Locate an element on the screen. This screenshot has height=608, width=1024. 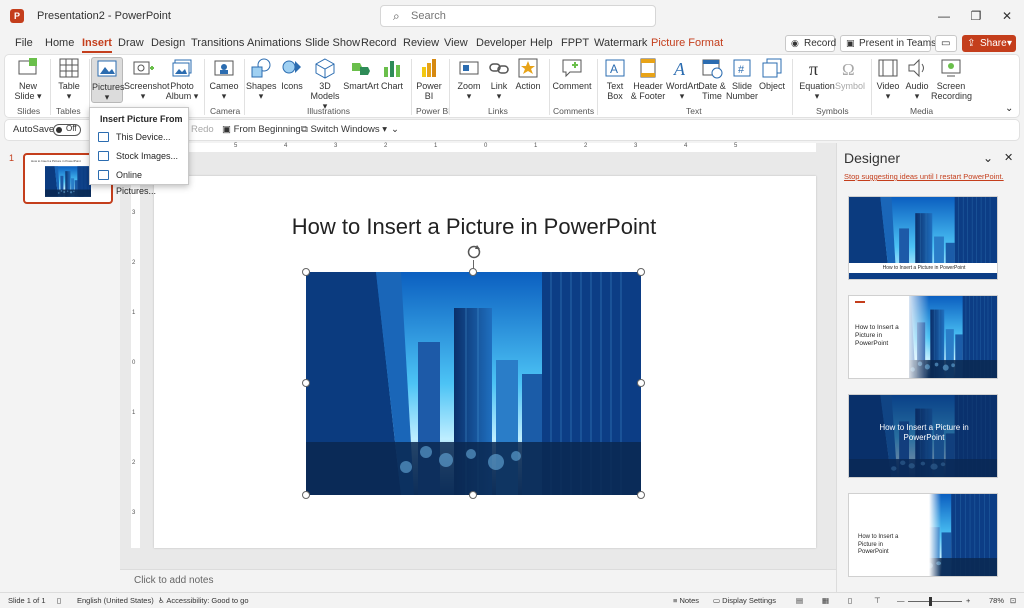
tab-view: View is located at coordinates (456, 43).